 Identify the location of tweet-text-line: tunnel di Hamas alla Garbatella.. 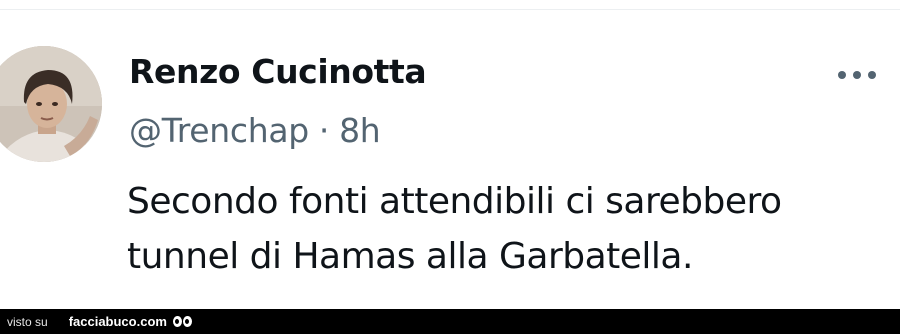
(410, 256).